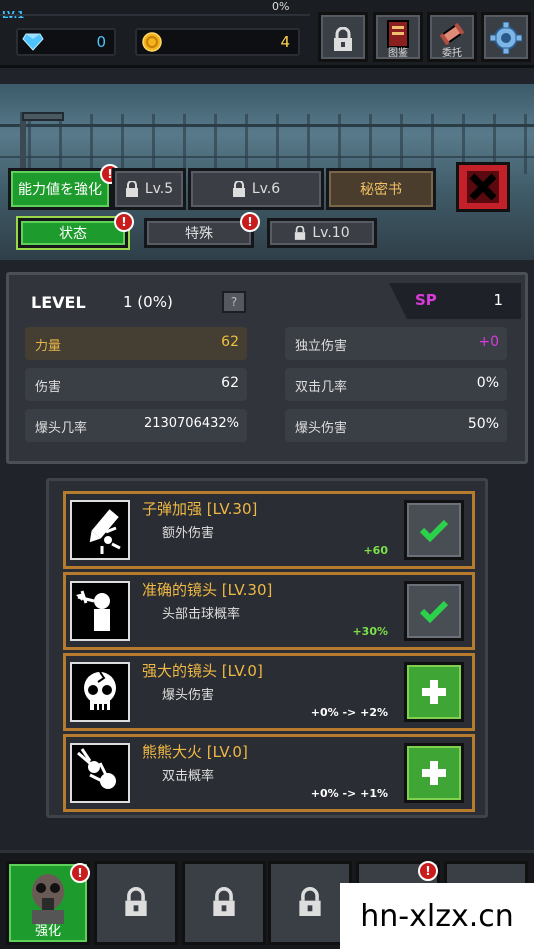  I want to click on fireball-icon, so click(96, 768).